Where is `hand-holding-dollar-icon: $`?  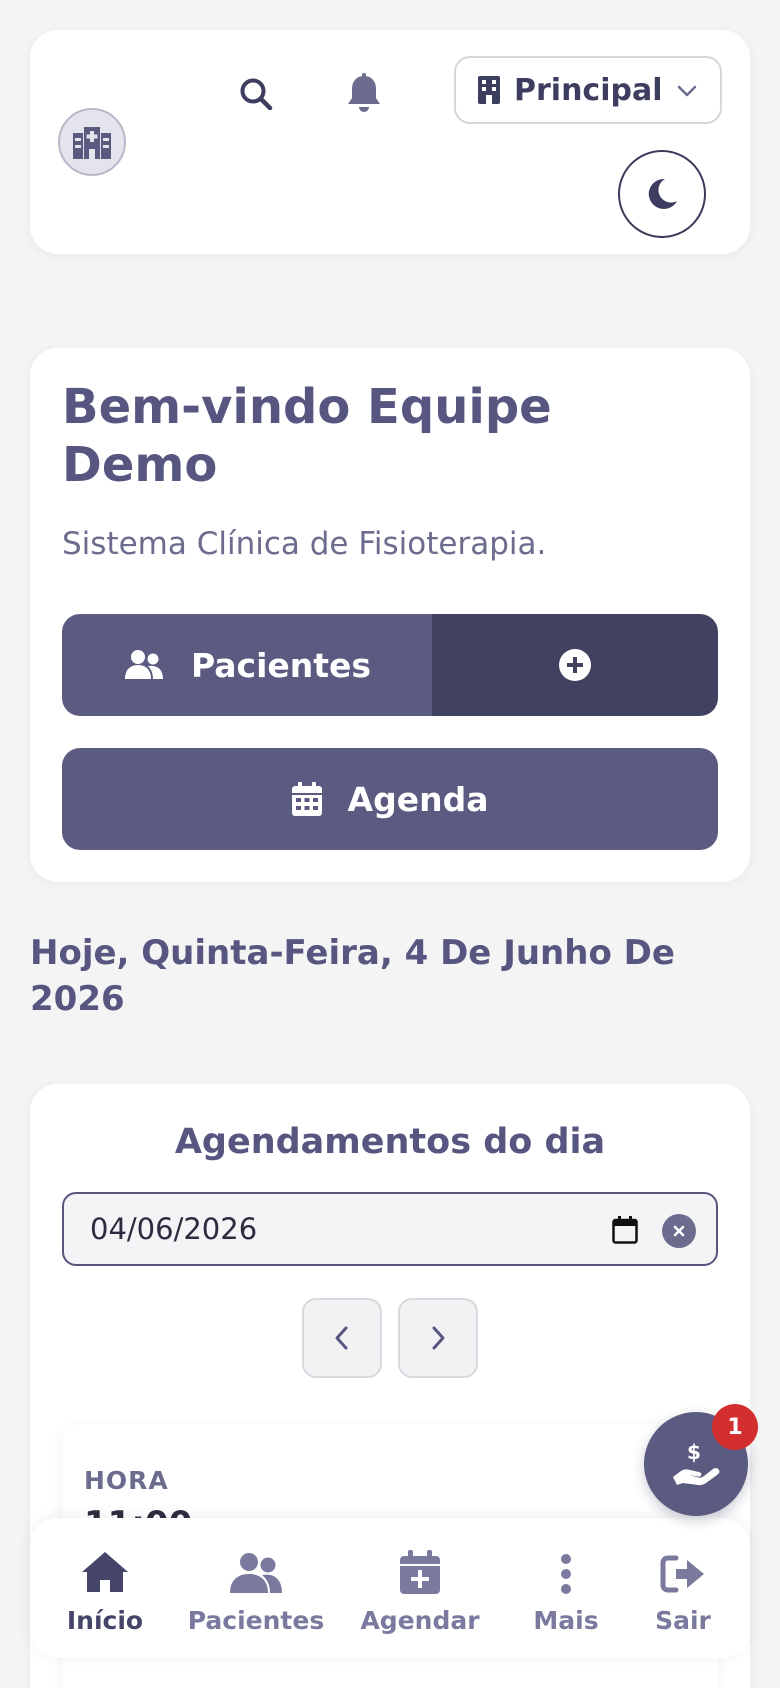
hand-holding-dollar-icon: $ is located at coordinates (696, 1463).